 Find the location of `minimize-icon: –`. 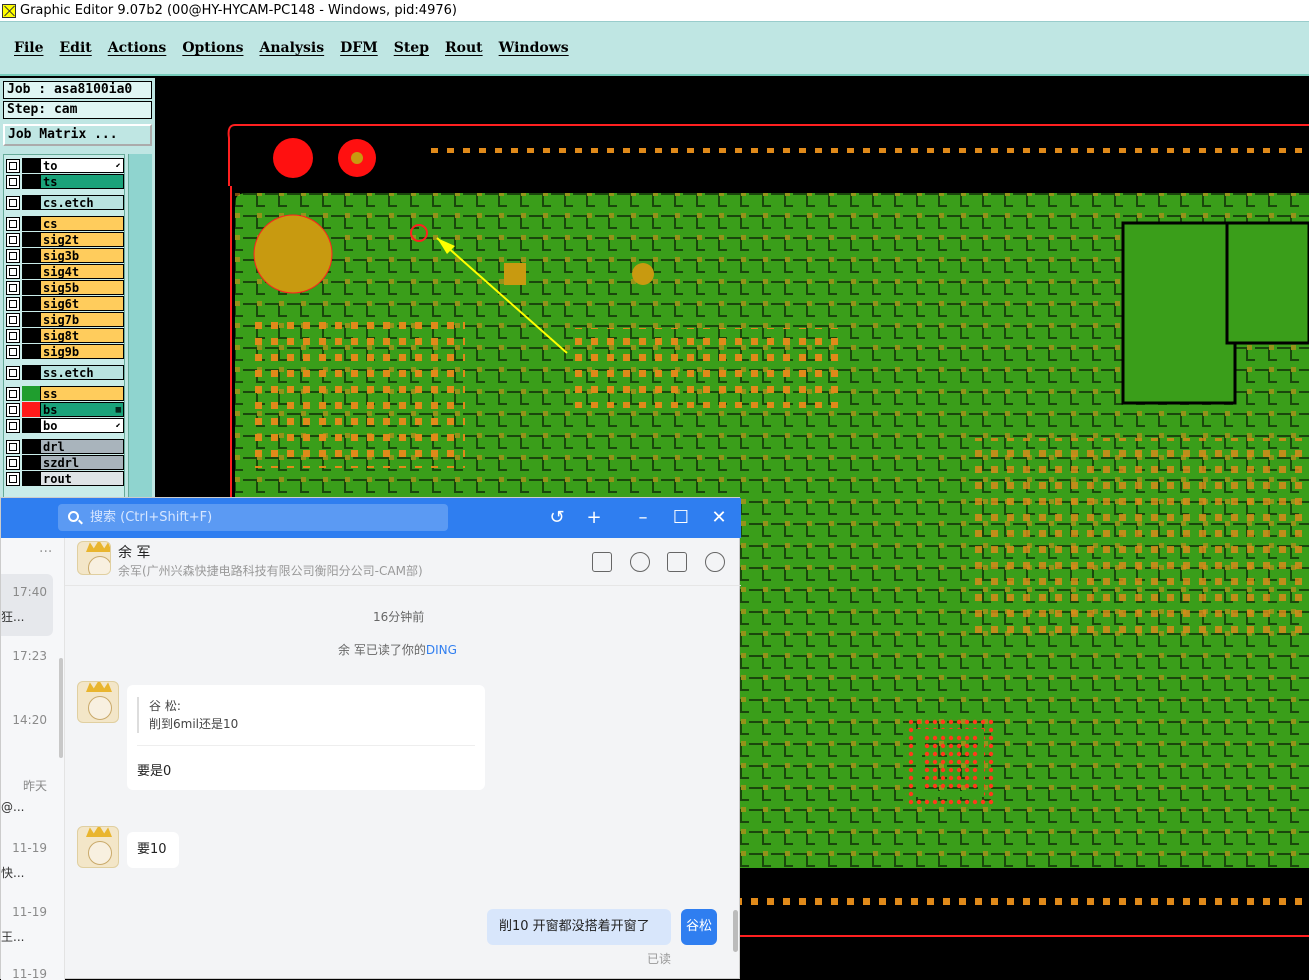

minimize-icon: – is located at coordinates (643, 518).